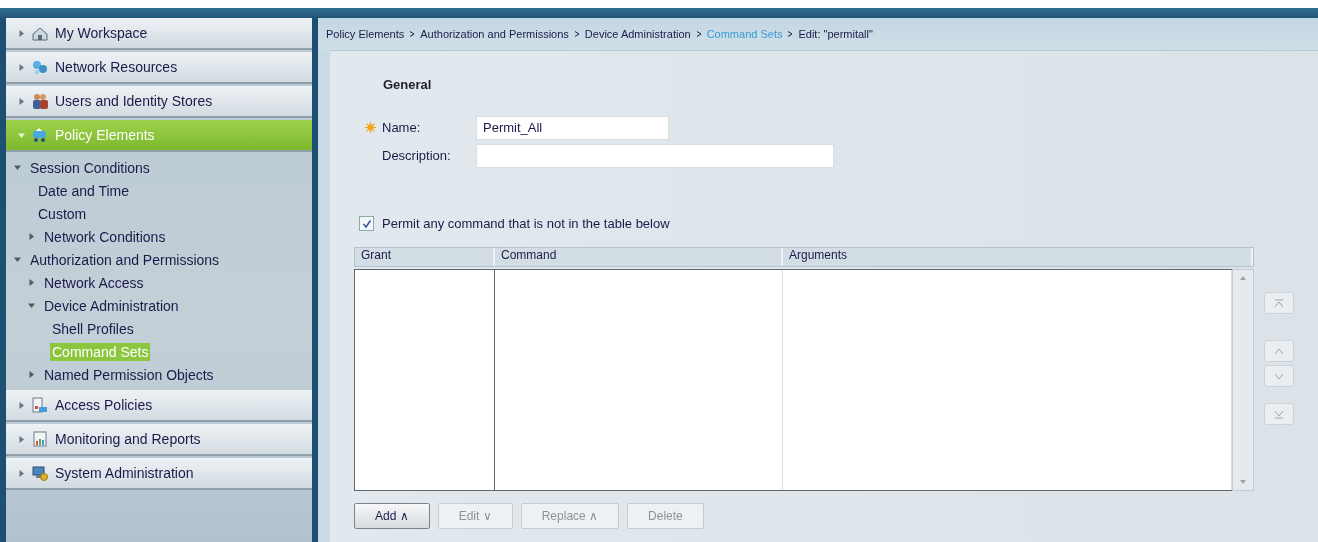 This screenshot has height=542, width=1318. I want to click on move-top-icon, so click(1279, 303).